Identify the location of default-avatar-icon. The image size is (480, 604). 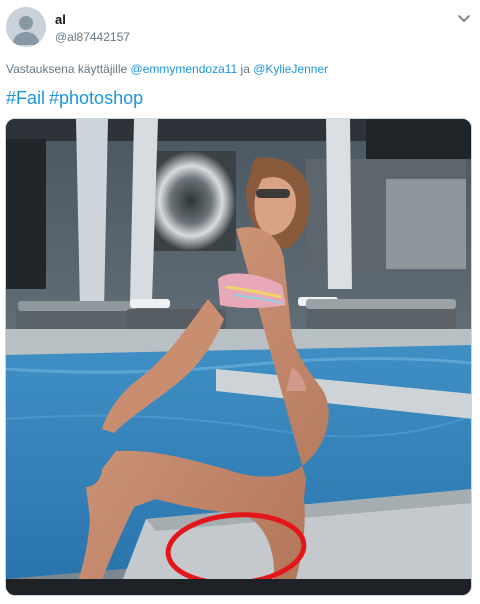
(26, 27).